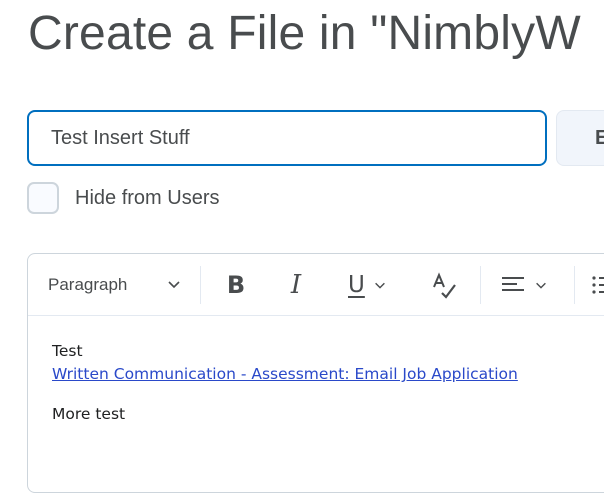  I want to click on list-icon, so click(597, 285).